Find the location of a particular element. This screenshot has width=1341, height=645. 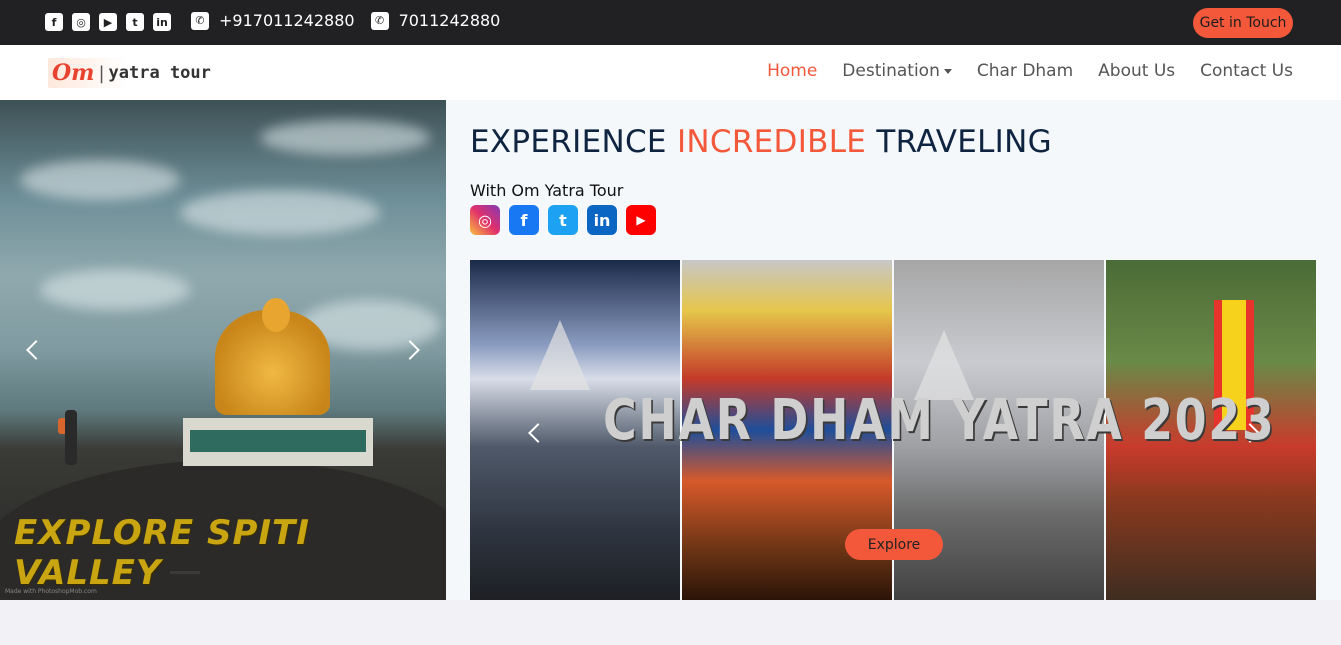

site-logo: Om | yatra tour is located at coordinates (146, 73).